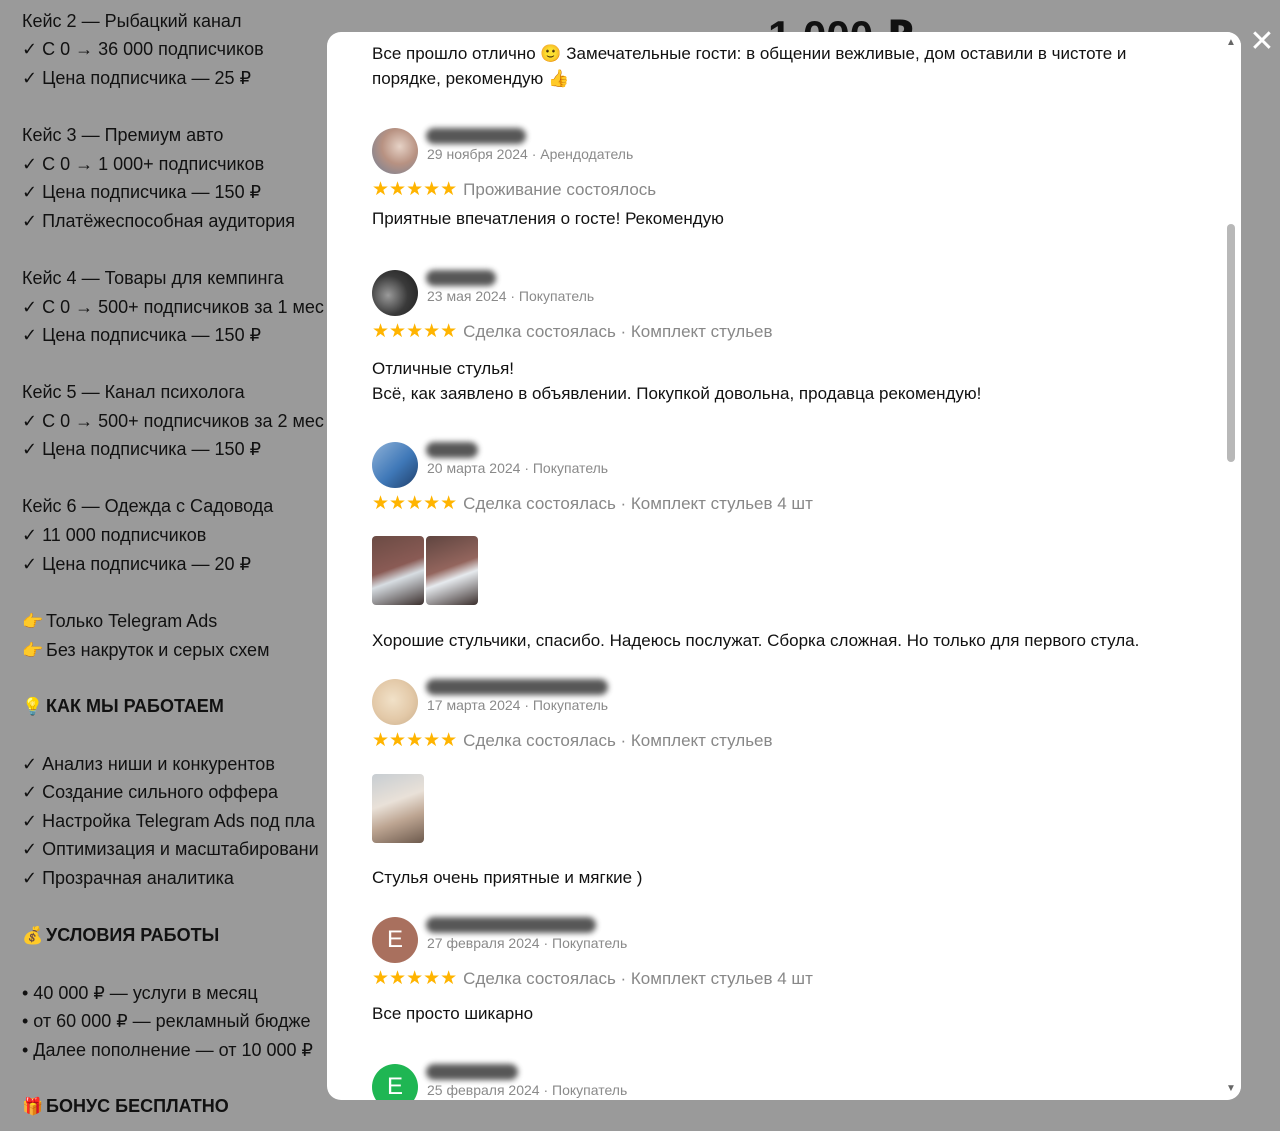  I want to click on deal-label: Проживание состоялось, so click(560, 189).